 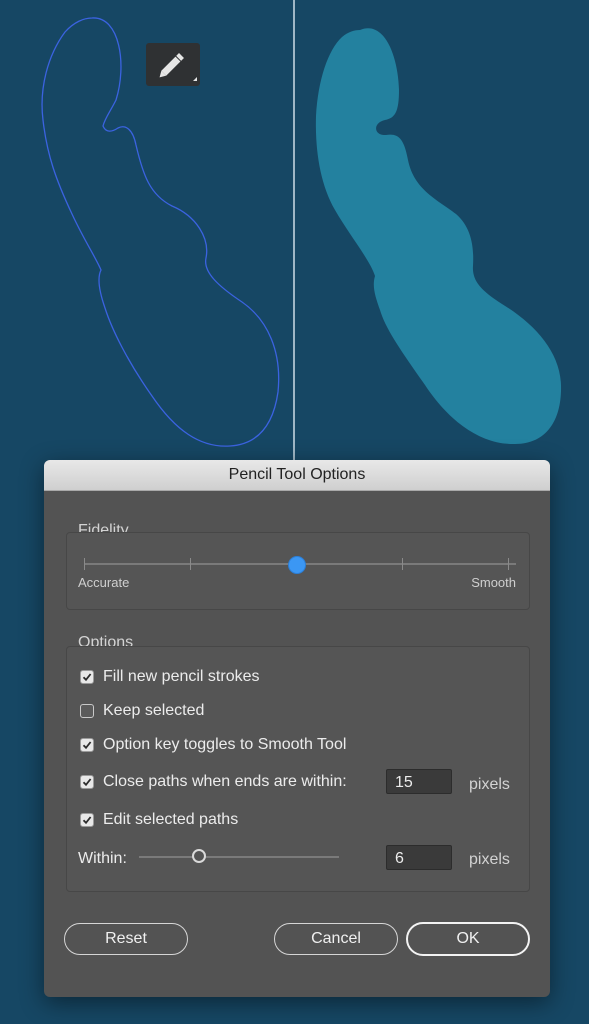 I want to click on keep-selected-option: Keep selected, so click(x=142, y=711).